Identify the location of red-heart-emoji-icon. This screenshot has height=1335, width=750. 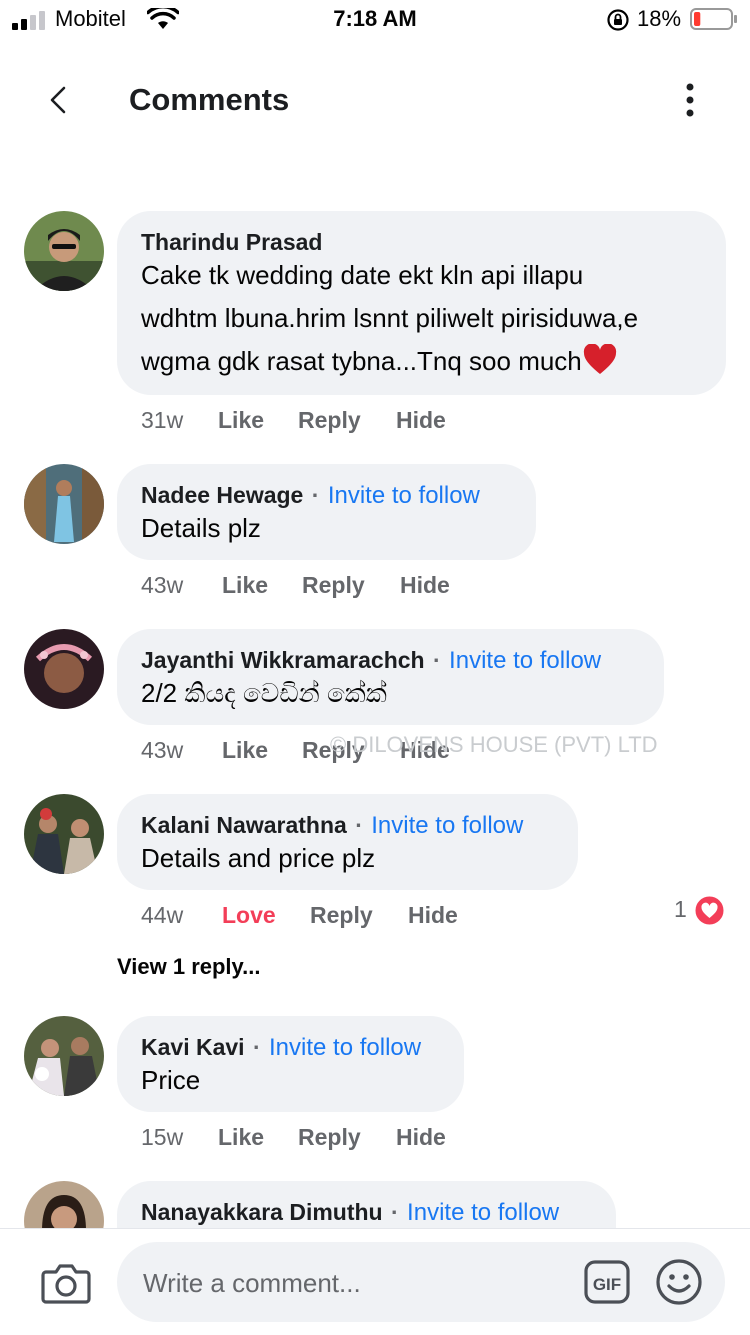
(599, 358).